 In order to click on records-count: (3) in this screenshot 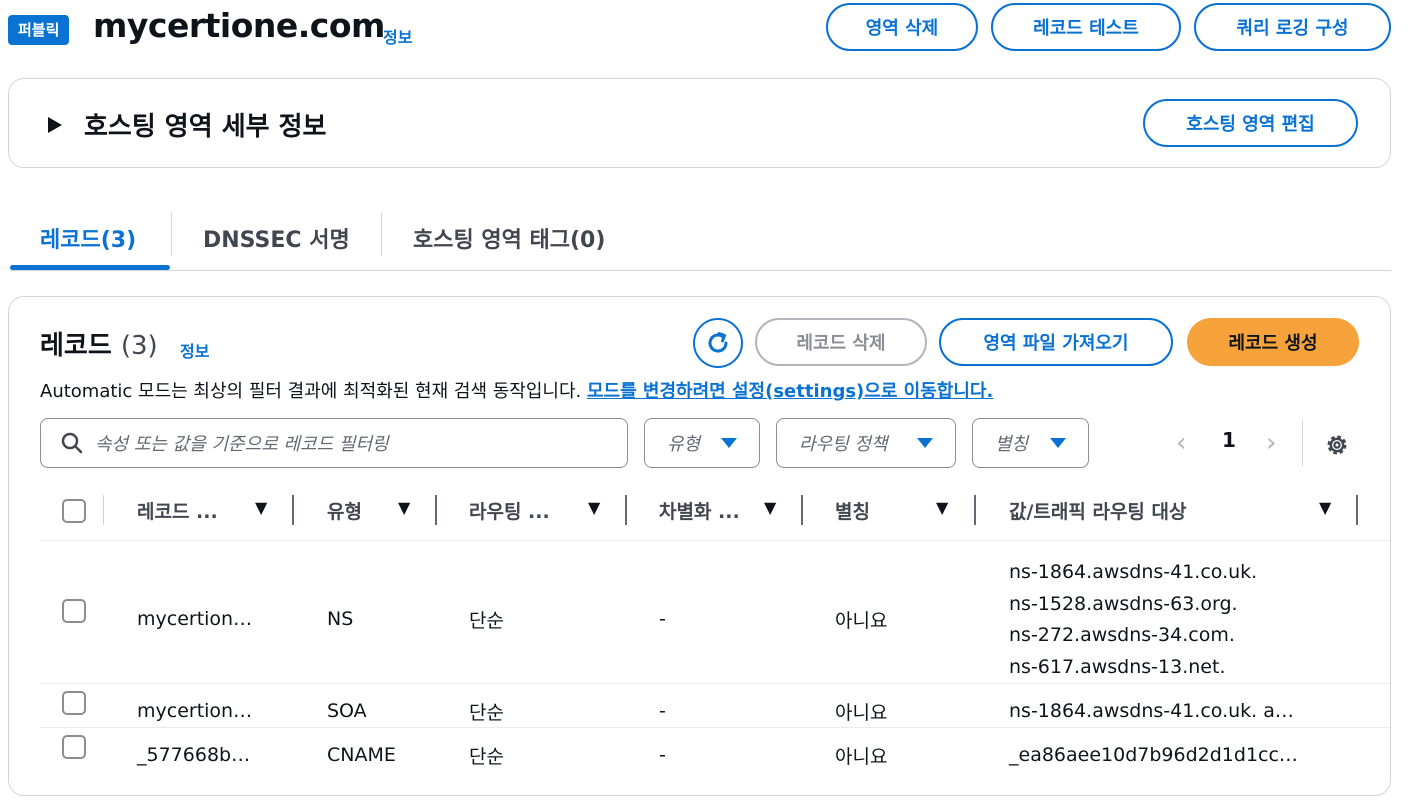, I will do `click(139, 346)`.